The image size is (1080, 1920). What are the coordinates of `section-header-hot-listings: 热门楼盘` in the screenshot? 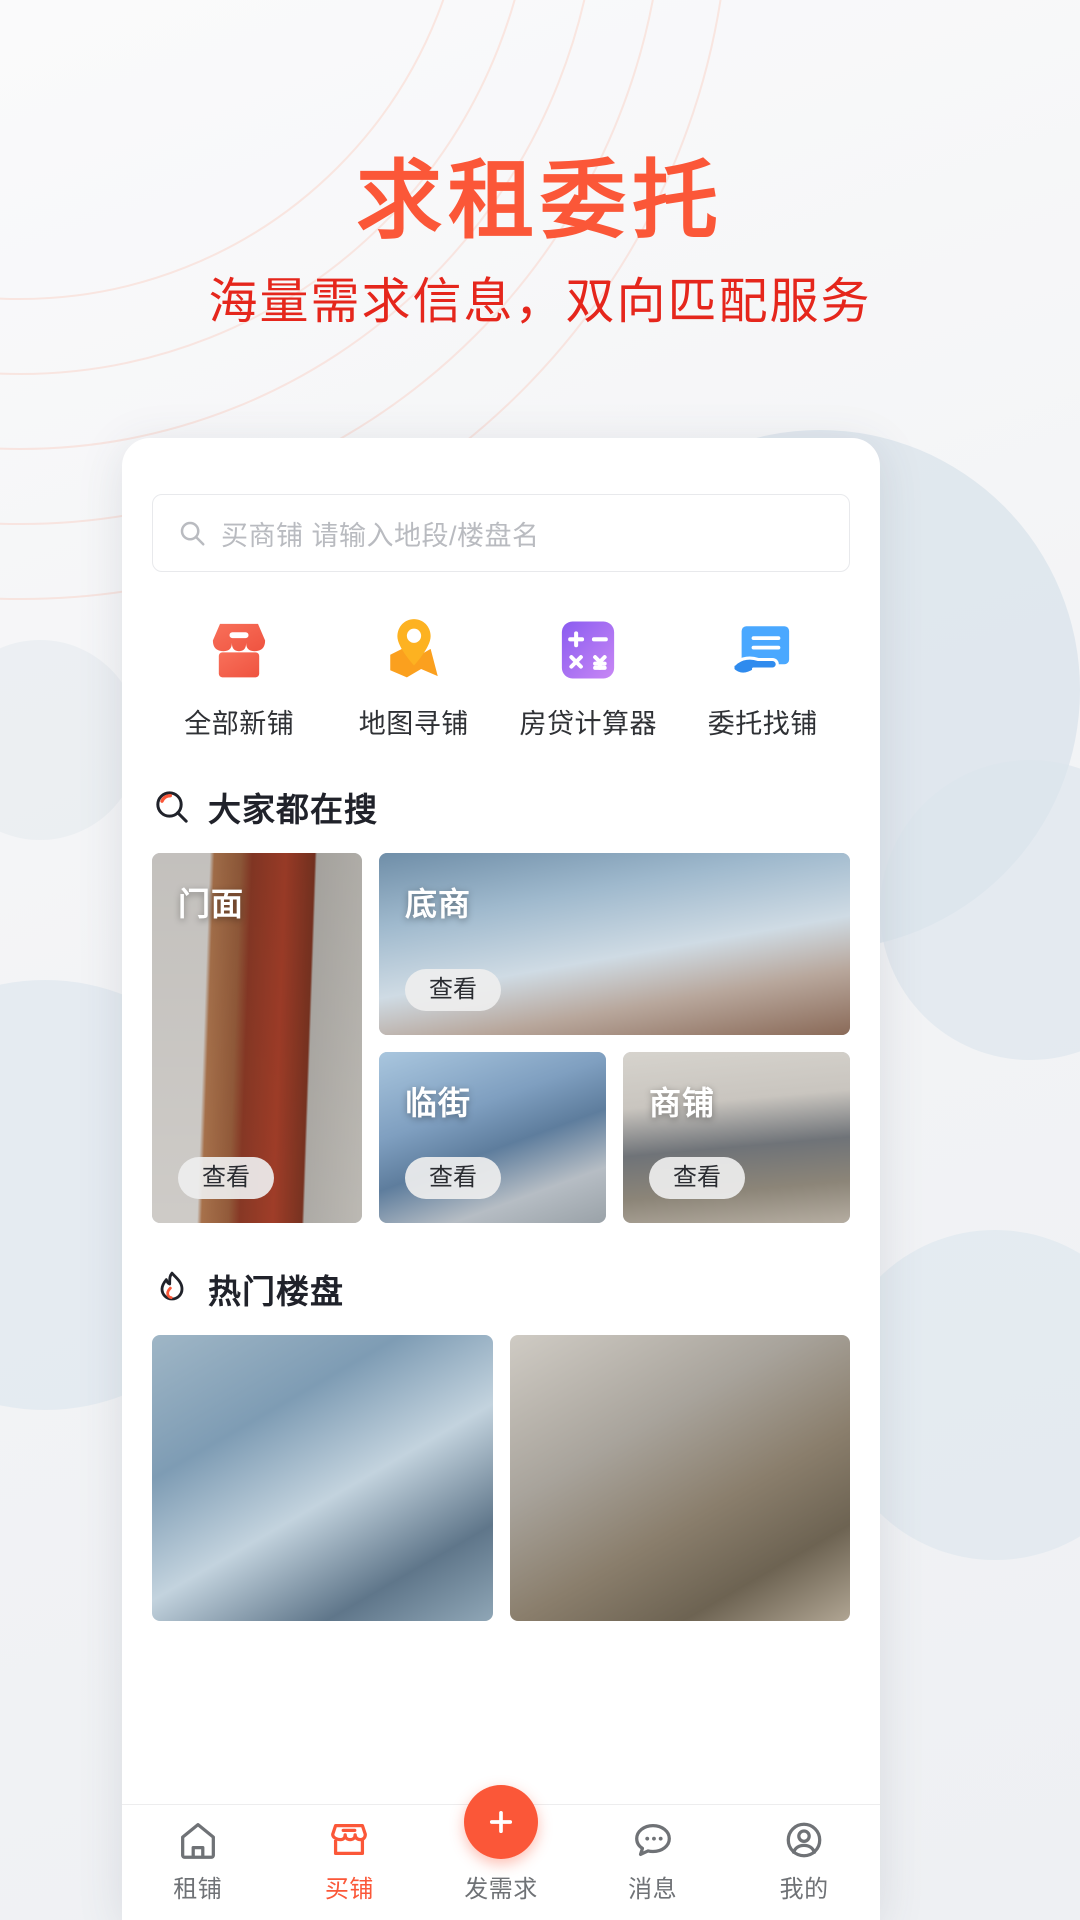 It's located at (501, 1289).